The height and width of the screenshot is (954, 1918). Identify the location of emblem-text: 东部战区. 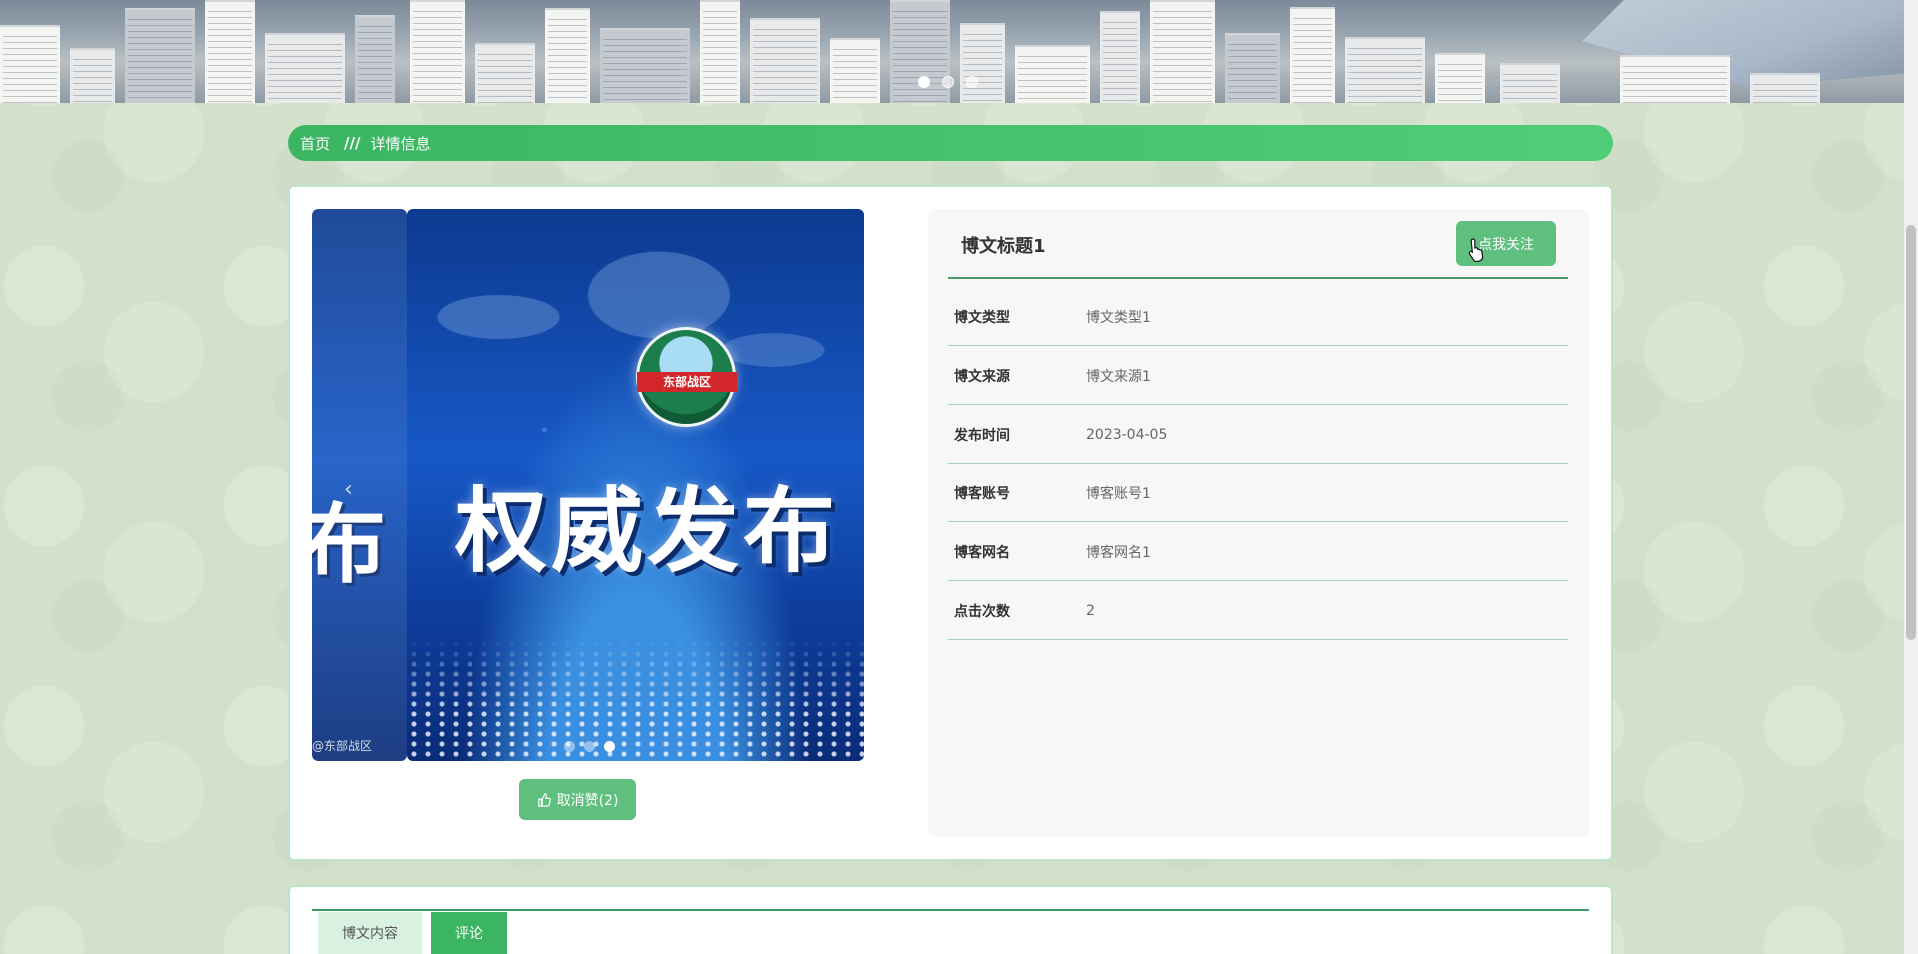
(687, 382).